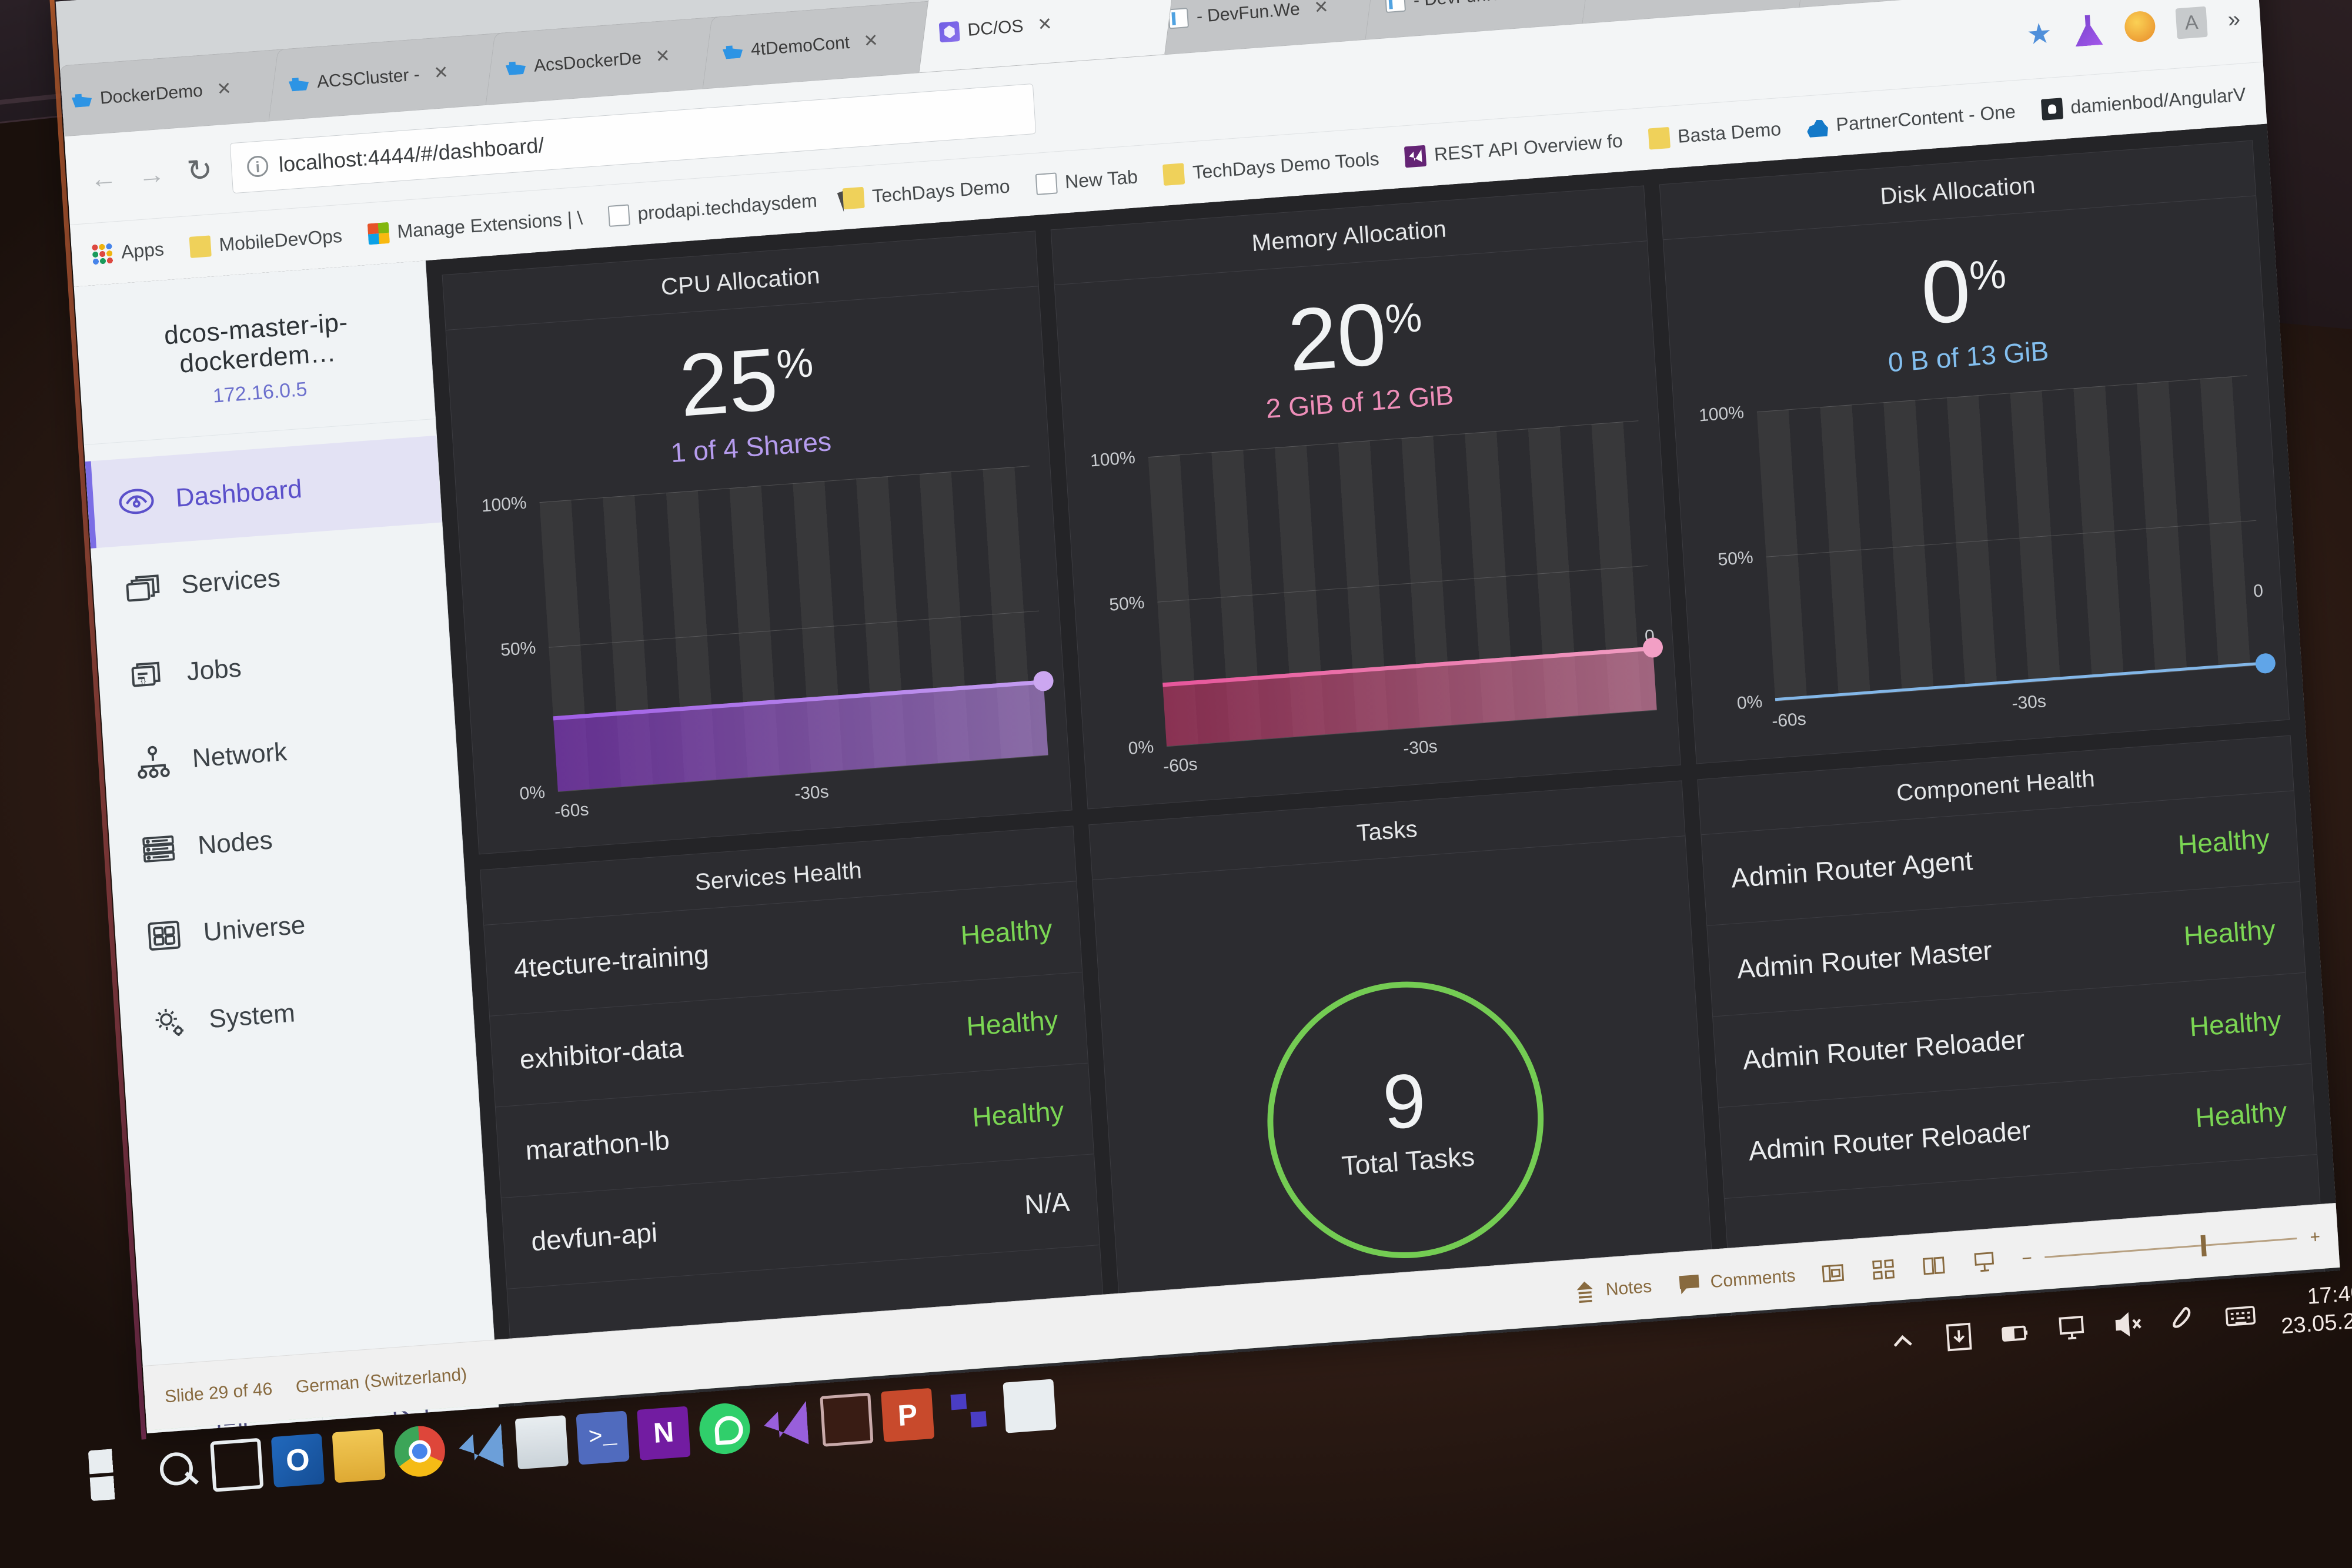 The width and height of the screenshot is (2352, 1568). What do you see at coordinates (1911, 120) in the screenshot?
I see `bookmark-partnercontent: PartnerContent - One` at bounding box center [1911, 120].